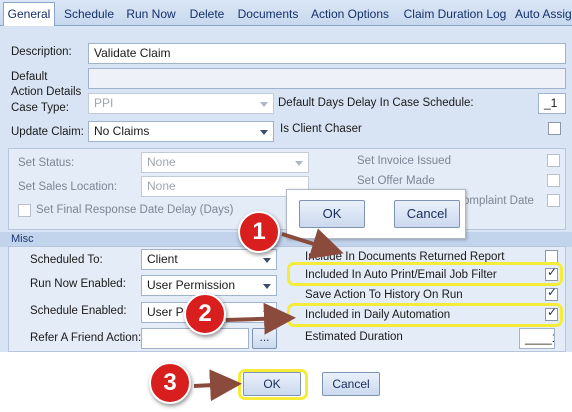  What do you see at coordinates (259, 232) in the screenshot?
I see `step-marker-1: 1` at bounding box center [259, 232].